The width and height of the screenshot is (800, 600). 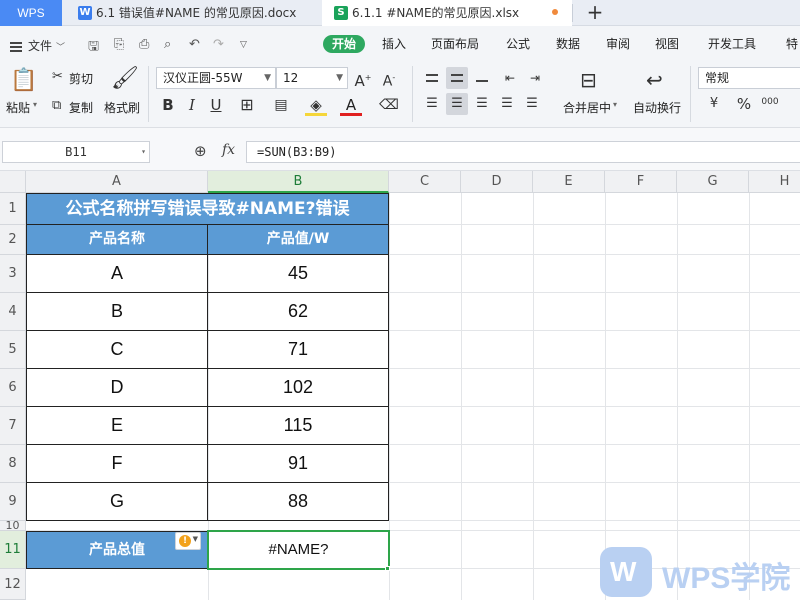 I want to click on column-header-e: E, so click(x=569, y=182).